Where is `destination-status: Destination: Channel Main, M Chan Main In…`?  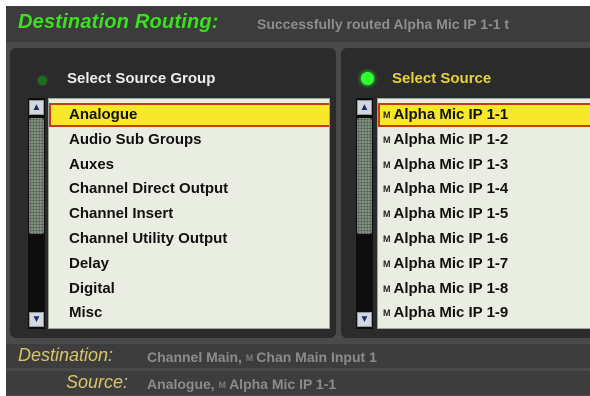 destination-status: Destination: Channel Main, M Chan Main In… is located at coordinates (298, 356).